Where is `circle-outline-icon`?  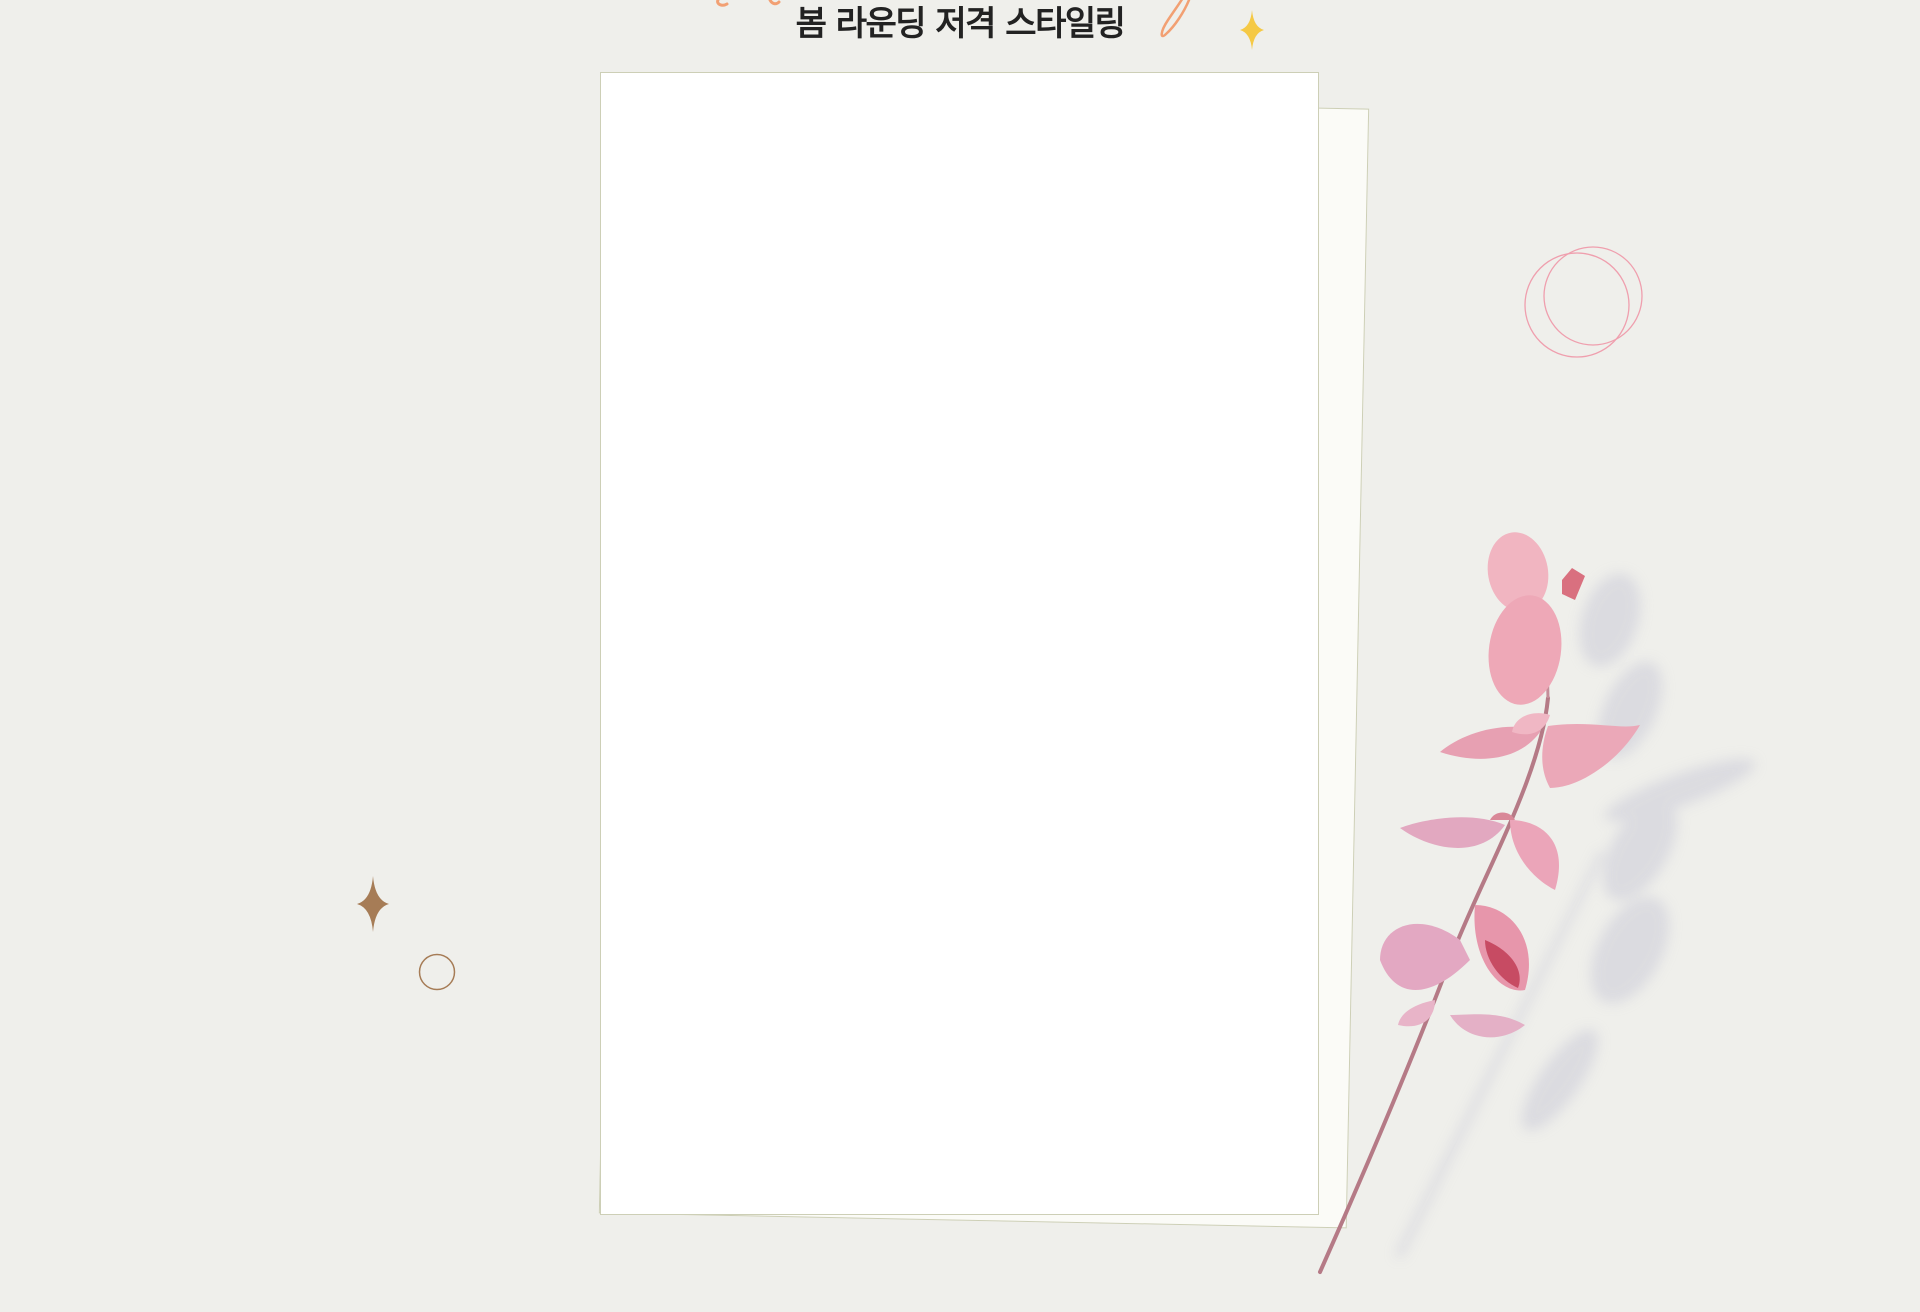
circle-outline-icon is located at coordinates (437, 972).